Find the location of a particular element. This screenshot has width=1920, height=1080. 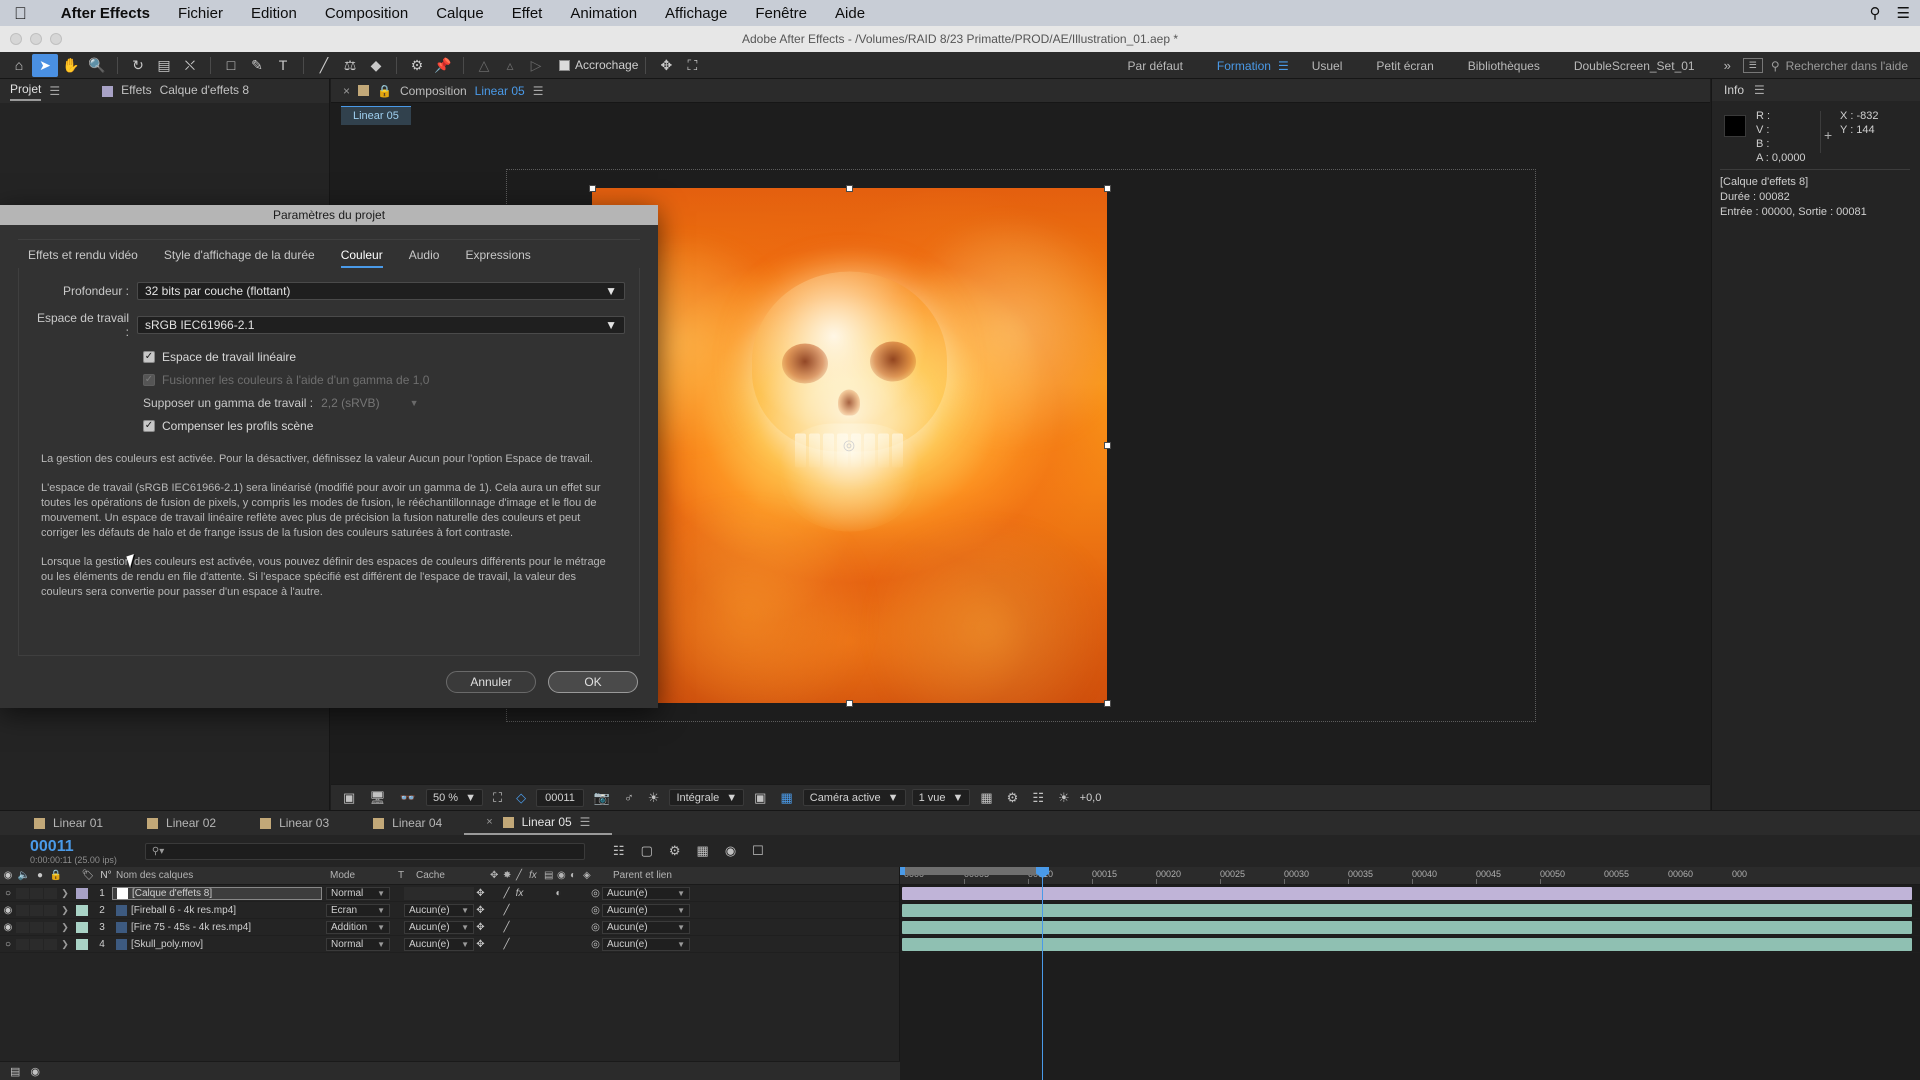

graph-editor-icon: ☐ is located at coordinates (758, 851).